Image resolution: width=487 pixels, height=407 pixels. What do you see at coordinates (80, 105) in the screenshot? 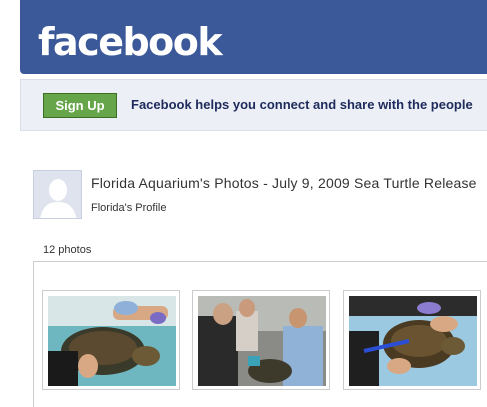
I see `sign-up-button: Sign Up` at bounding box center [80, 105].